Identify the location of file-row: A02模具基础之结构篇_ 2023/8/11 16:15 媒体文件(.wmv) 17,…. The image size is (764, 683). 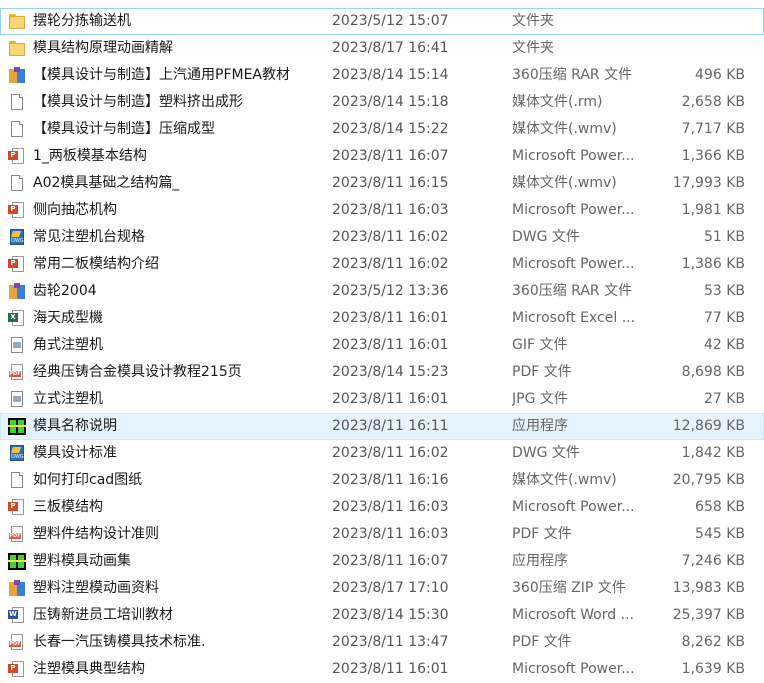
(382, 183).